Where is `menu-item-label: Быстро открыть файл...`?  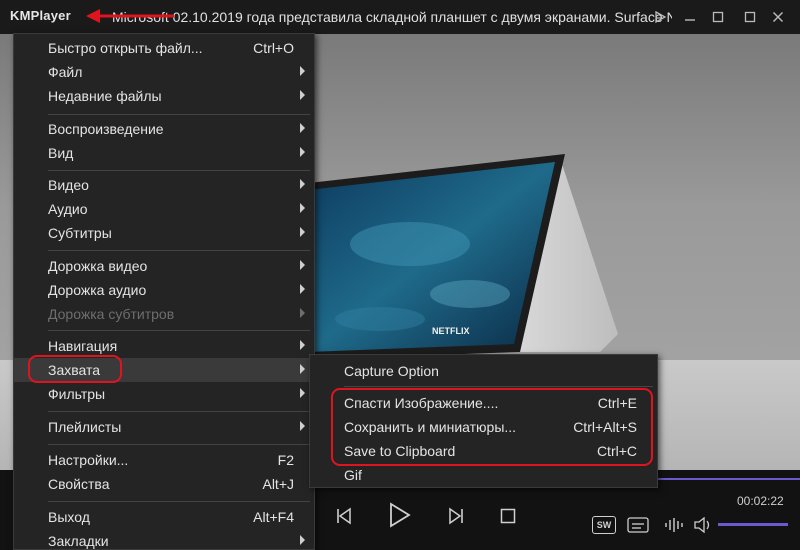 menu-item-label: Быстро открыть файл... is located at coordinates (125, 48).